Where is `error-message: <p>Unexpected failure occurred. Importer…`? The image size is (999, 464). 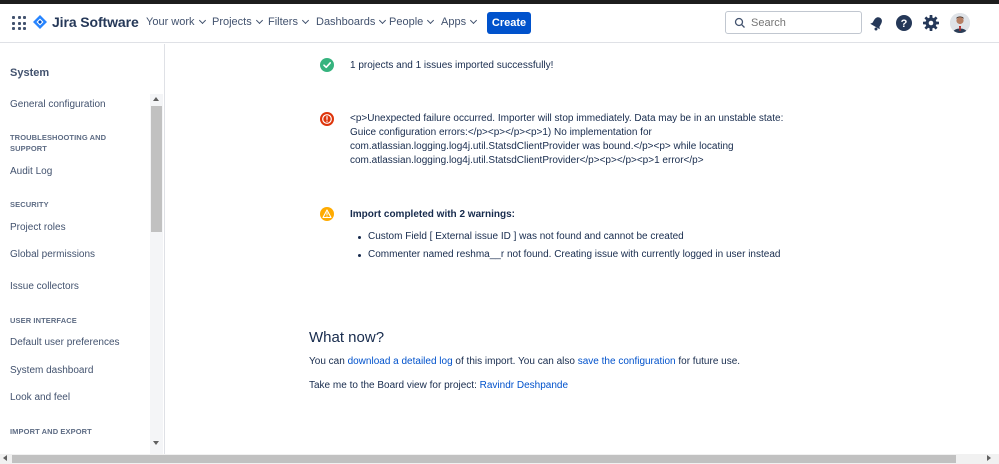 error-message: <p>Unexpected failure occurred. Importer… is located at coordinates (567, 139).